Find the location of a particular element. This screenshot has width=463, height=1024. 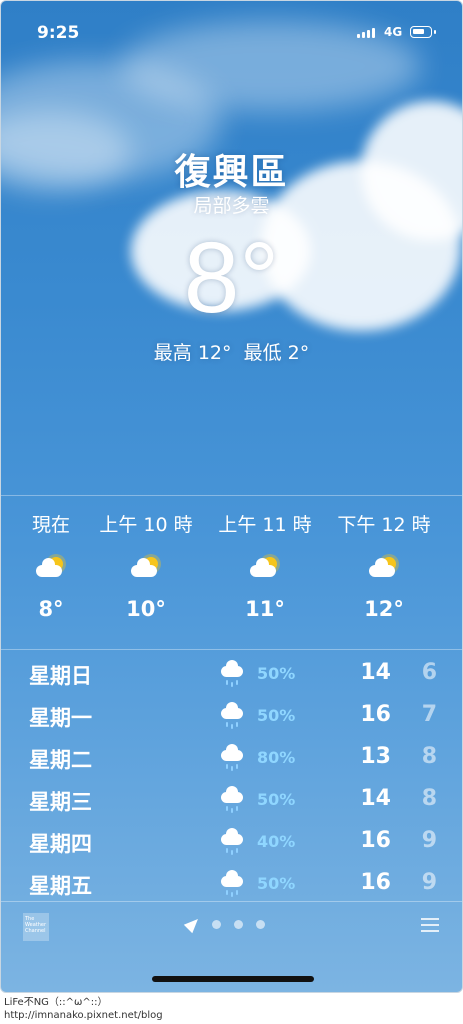

day-name: 星期五 is located at coordinates (60, 886).